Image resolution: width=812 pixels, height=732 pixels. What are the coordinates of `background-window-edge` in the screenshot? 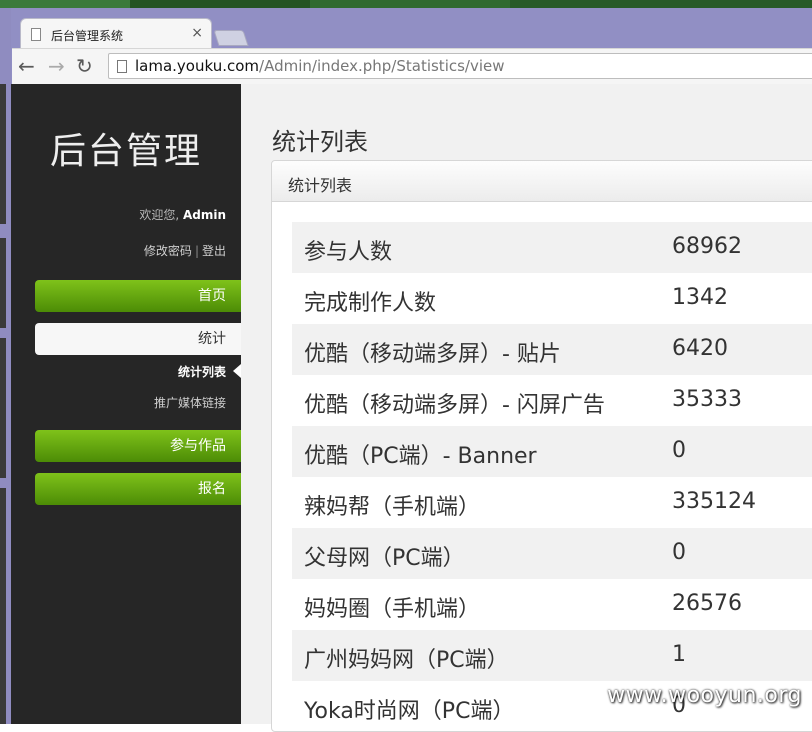 It's located at (5, 366).